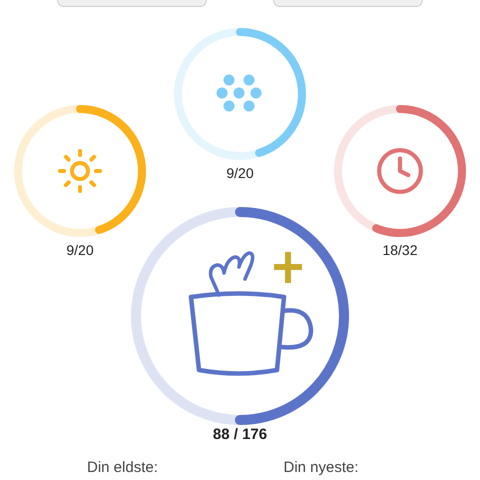 This screenshot has height=480, width=480. What do you see at coordinates (239, 93) in the screenshot?
I see `dots-icon` at bounding box center [239, 93].